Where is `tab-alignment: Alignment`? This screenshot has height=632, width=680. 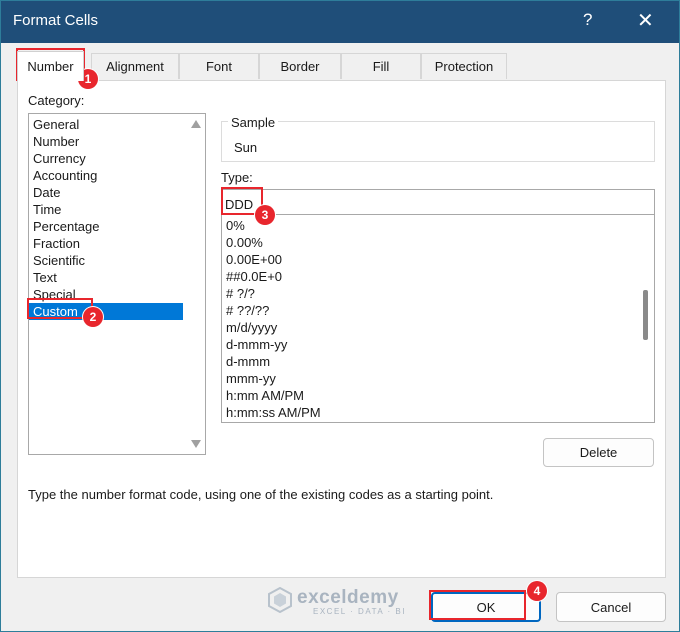
tab-alignment: Alignment is located at coordinates (135, 66).